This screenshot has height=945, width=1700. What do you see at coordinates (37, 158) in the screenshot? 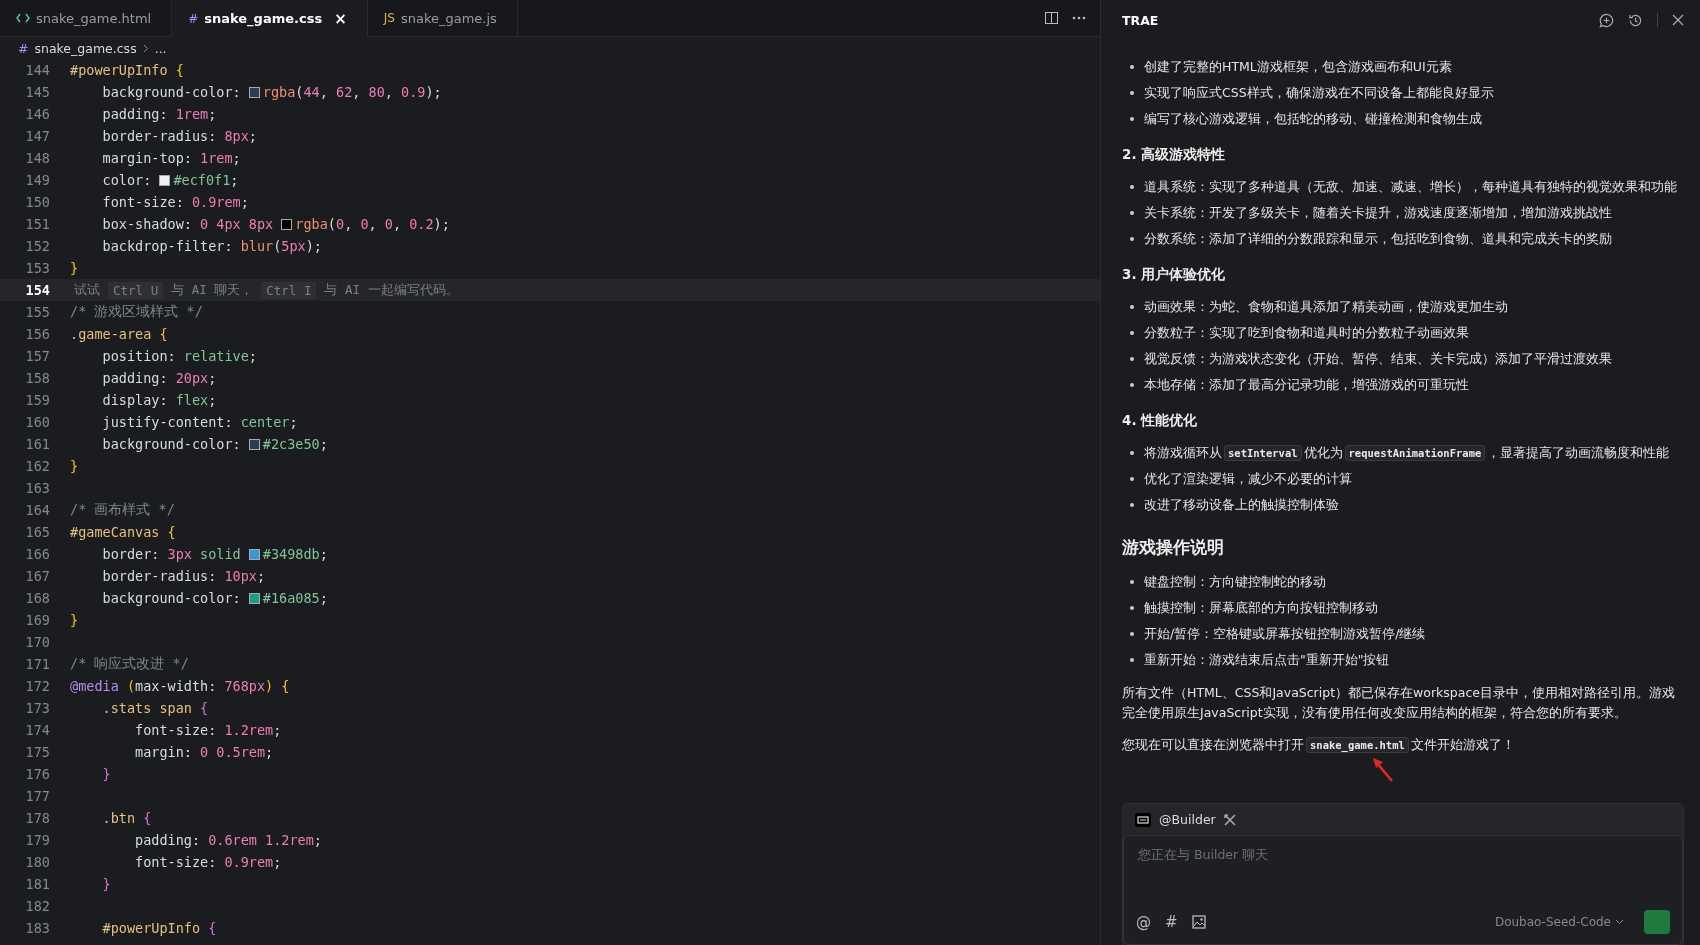
I see `line-number: 148` at bounding box center [37, 158].